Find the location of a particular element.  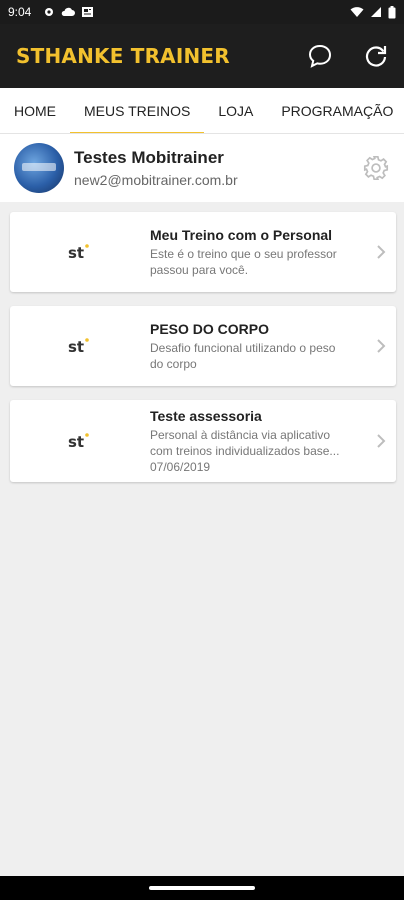

status-time: 9:04 is located at coordinates (20, 12).